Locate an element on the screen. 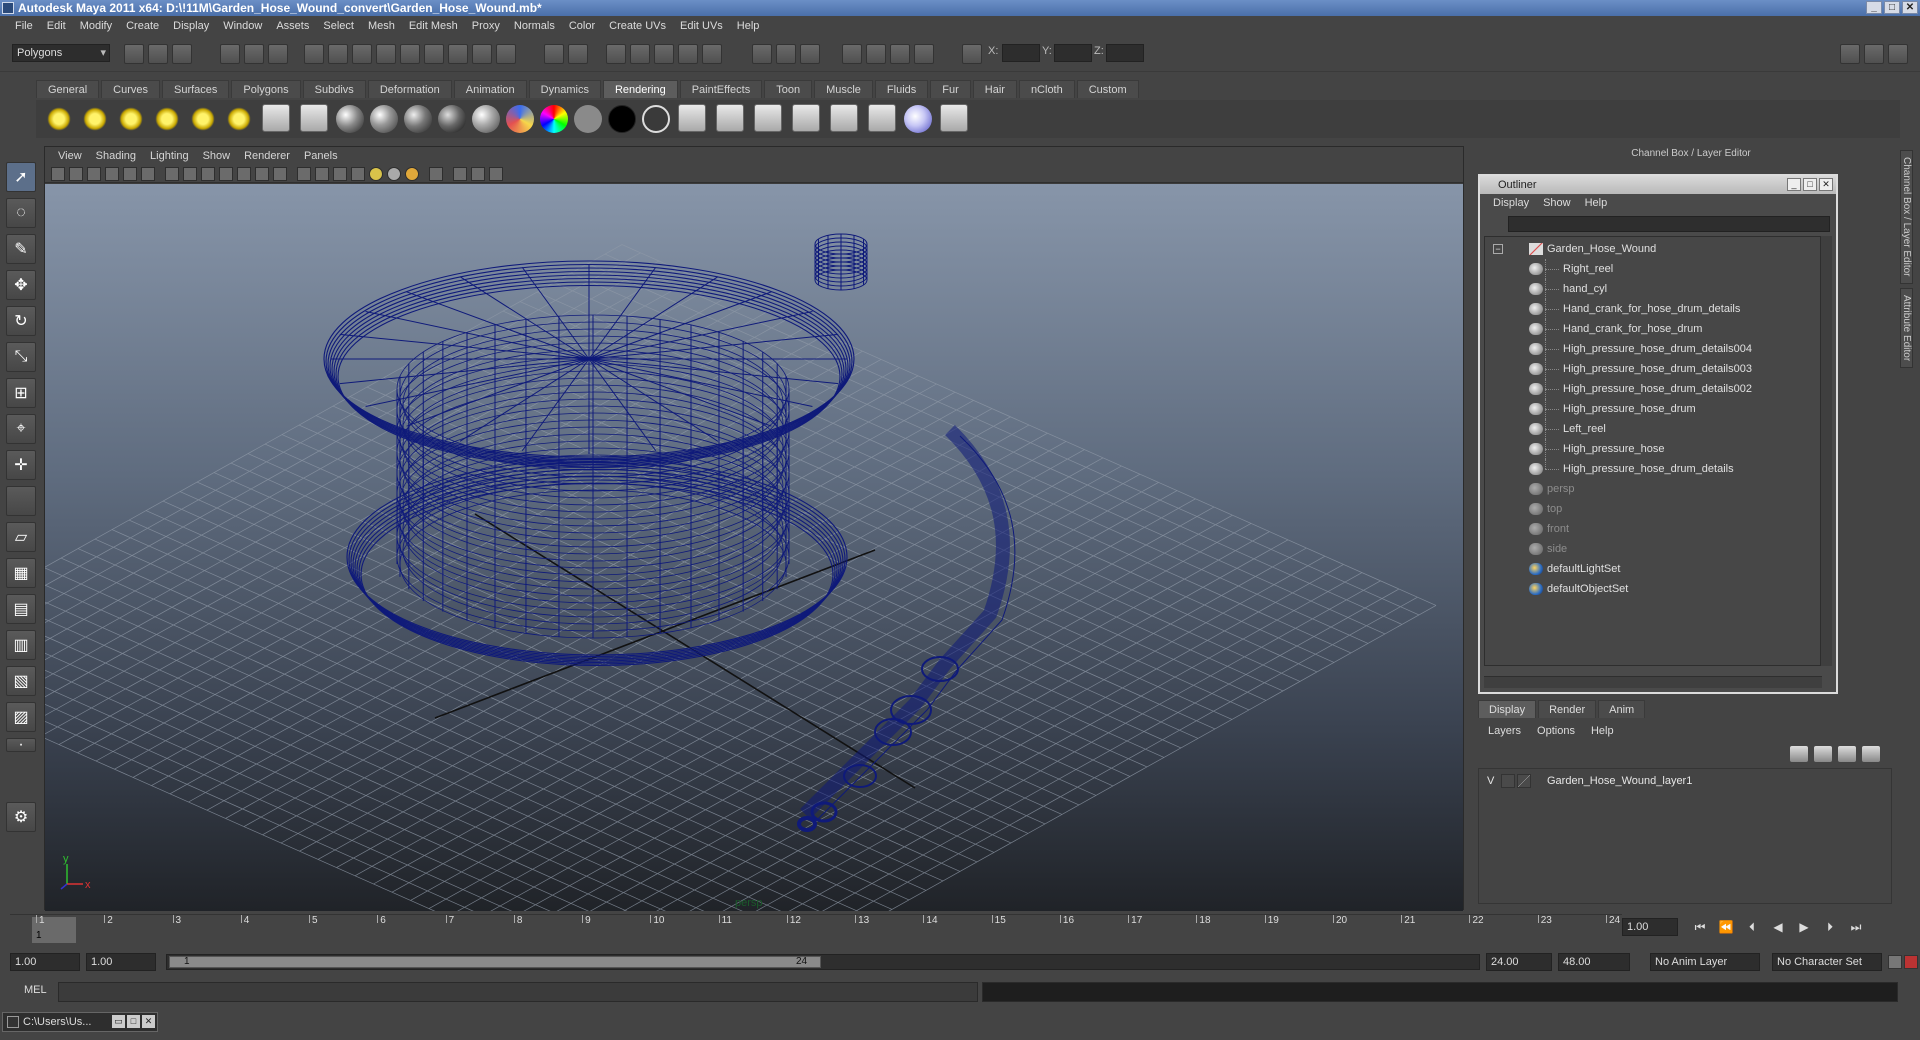 This screenshot has width=1920, height=1040. animation-start-field: 1.00 is located at coordinates (45, 962).